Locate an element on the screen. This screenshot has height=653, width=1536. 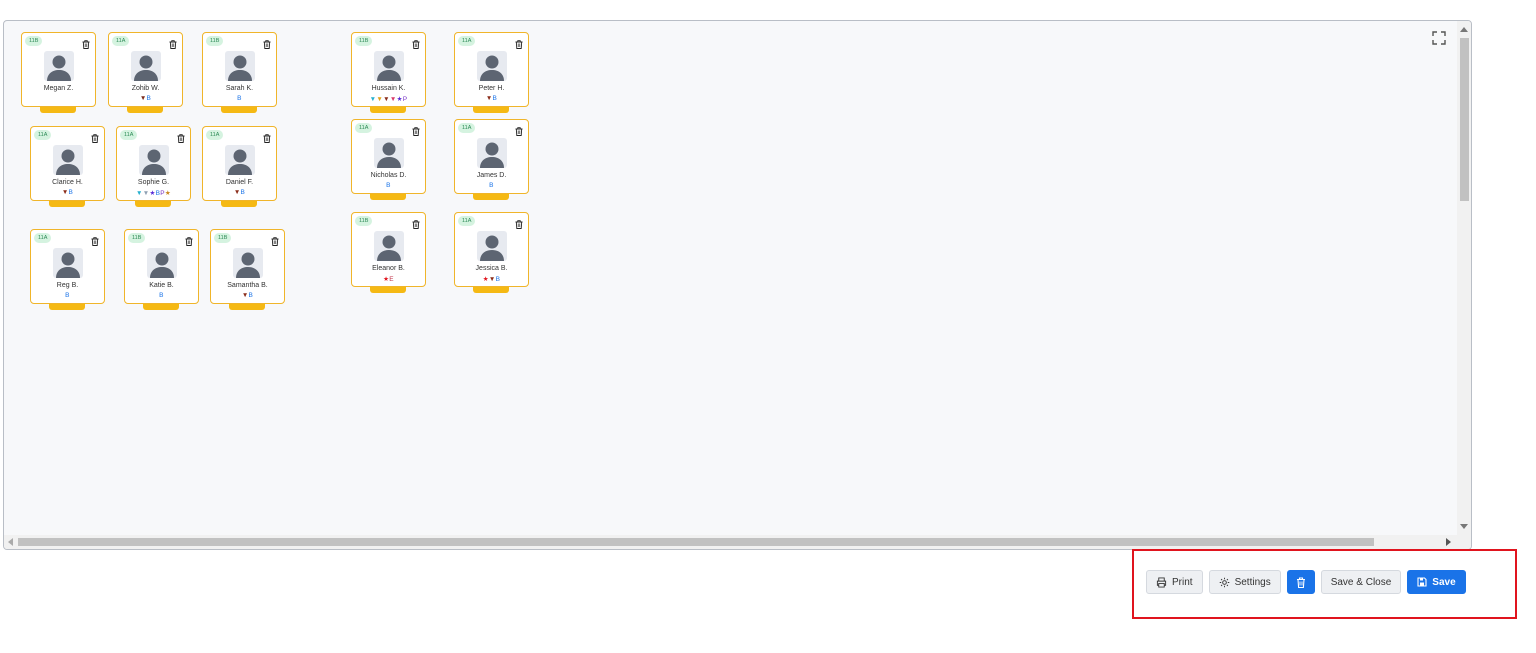
student-card: 11B Eleanor B. ★E is located at coordinates (388, 252).